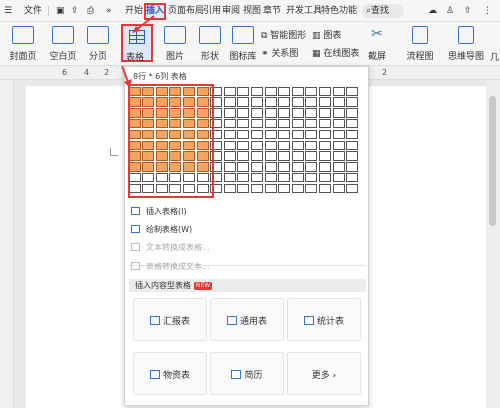 This screenshot has width=500, height=408. Describe the element at coordinates (252, 11) in the screenshot. I see `tab-view: 视图` at that location.